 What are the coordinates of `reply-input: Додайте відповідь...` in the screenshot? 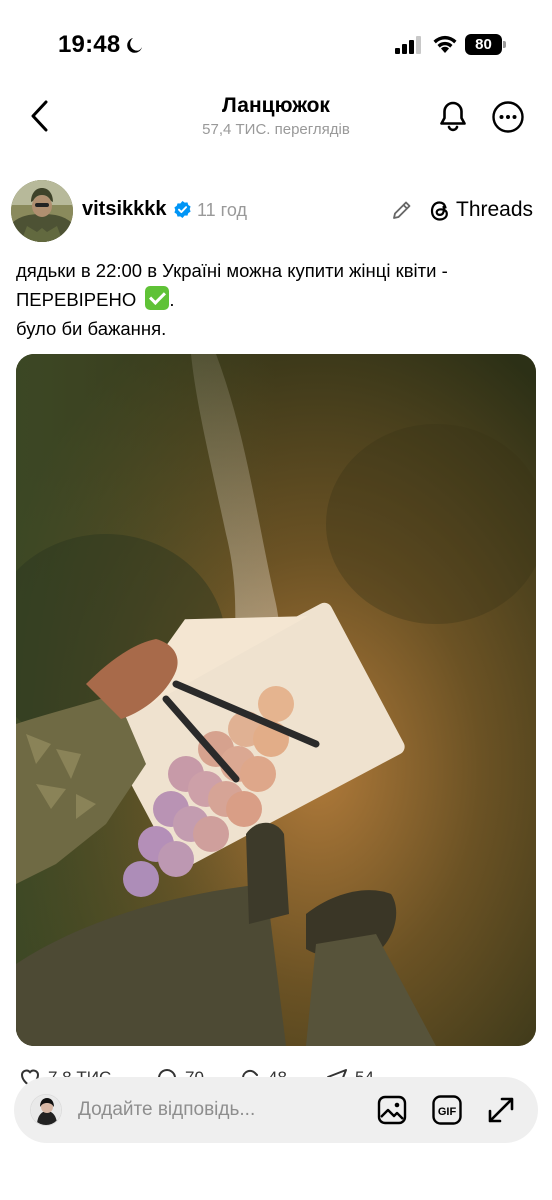 It's located at (166, 1110).